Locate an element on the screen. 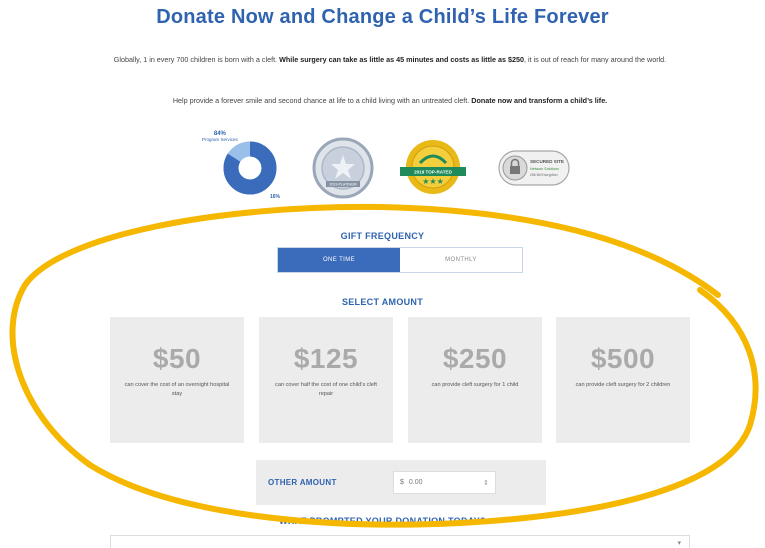 The image size is (765, 548). amount-description: can provide cleft surgery for 2 children is located at coordinates (623, 385).